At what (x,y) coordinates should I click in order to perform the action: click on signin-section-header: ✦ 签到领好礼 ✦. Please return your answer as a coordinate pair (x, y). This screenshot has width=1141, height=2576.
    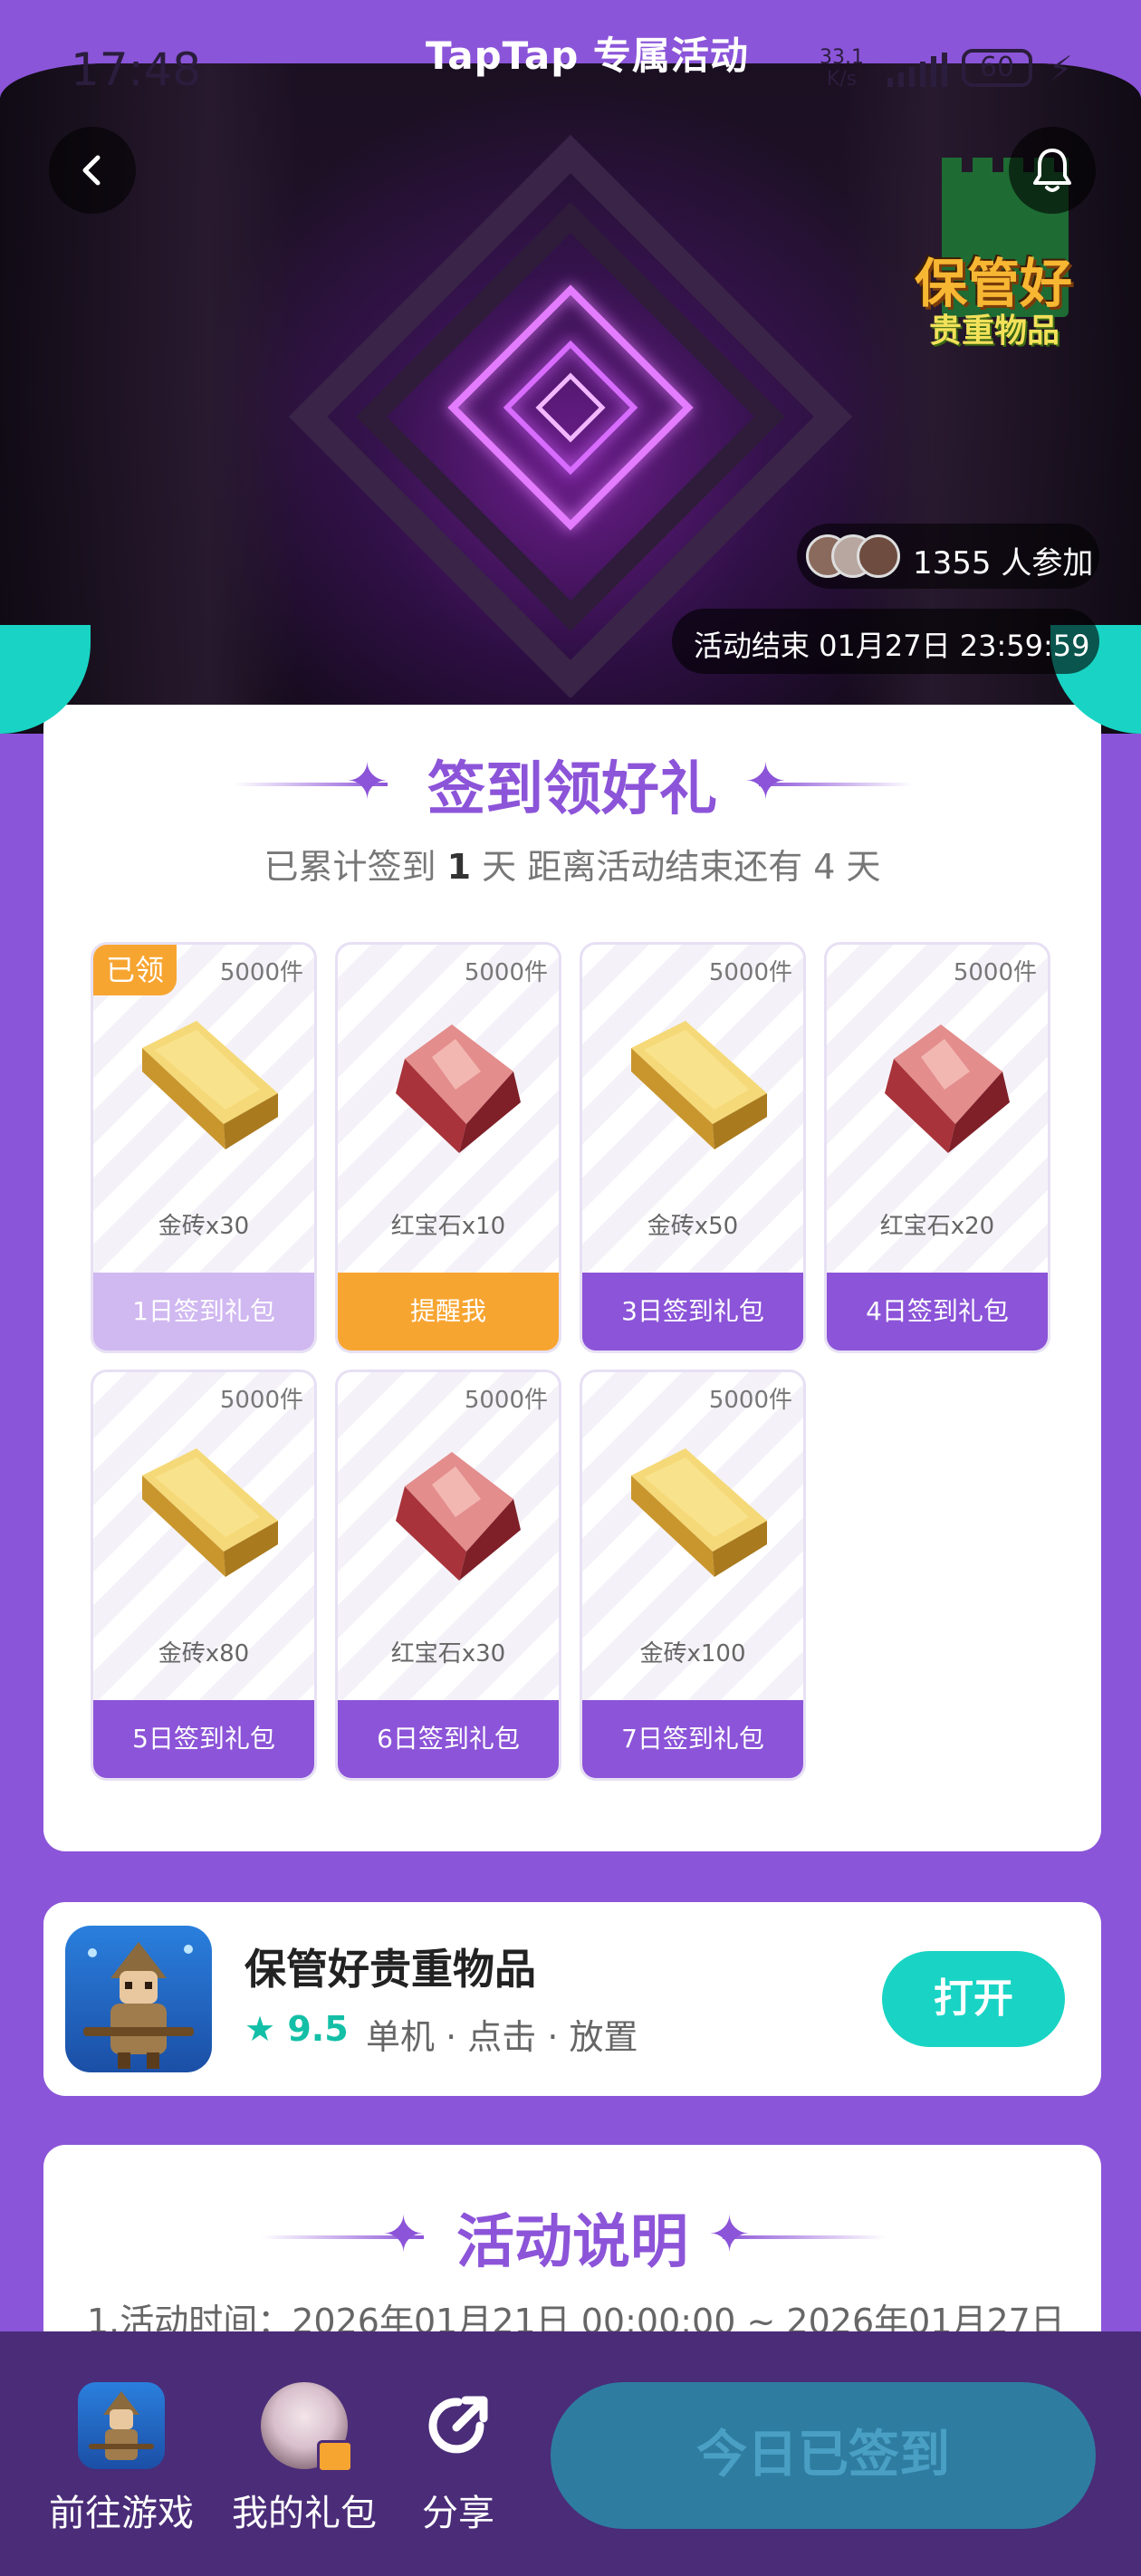
    Looking at the image, I should click on (572, 783).